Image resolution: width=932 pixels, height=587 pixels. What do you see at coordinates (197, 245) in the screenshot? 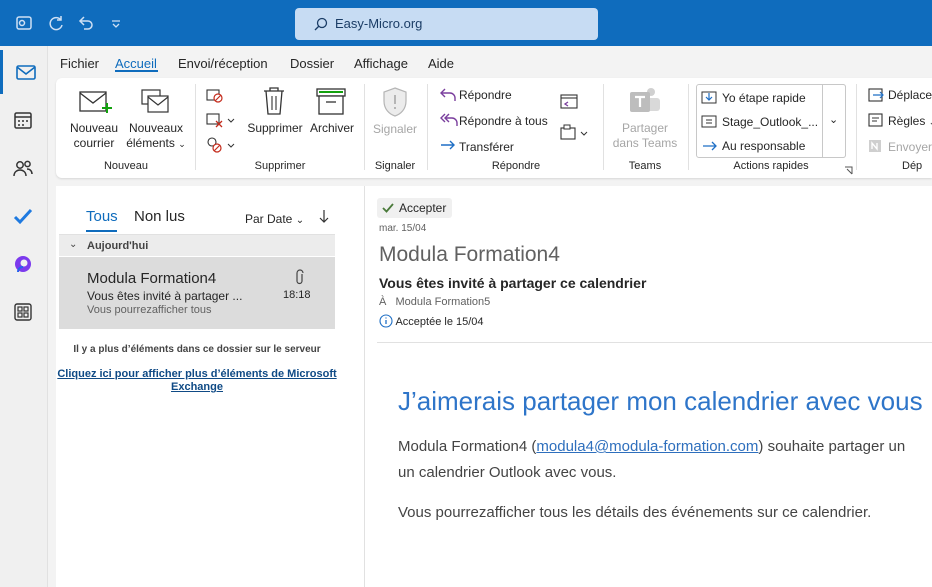
I see `group-header-today: ⌄ Aujourd'hui` at bounding box center [197, 245].